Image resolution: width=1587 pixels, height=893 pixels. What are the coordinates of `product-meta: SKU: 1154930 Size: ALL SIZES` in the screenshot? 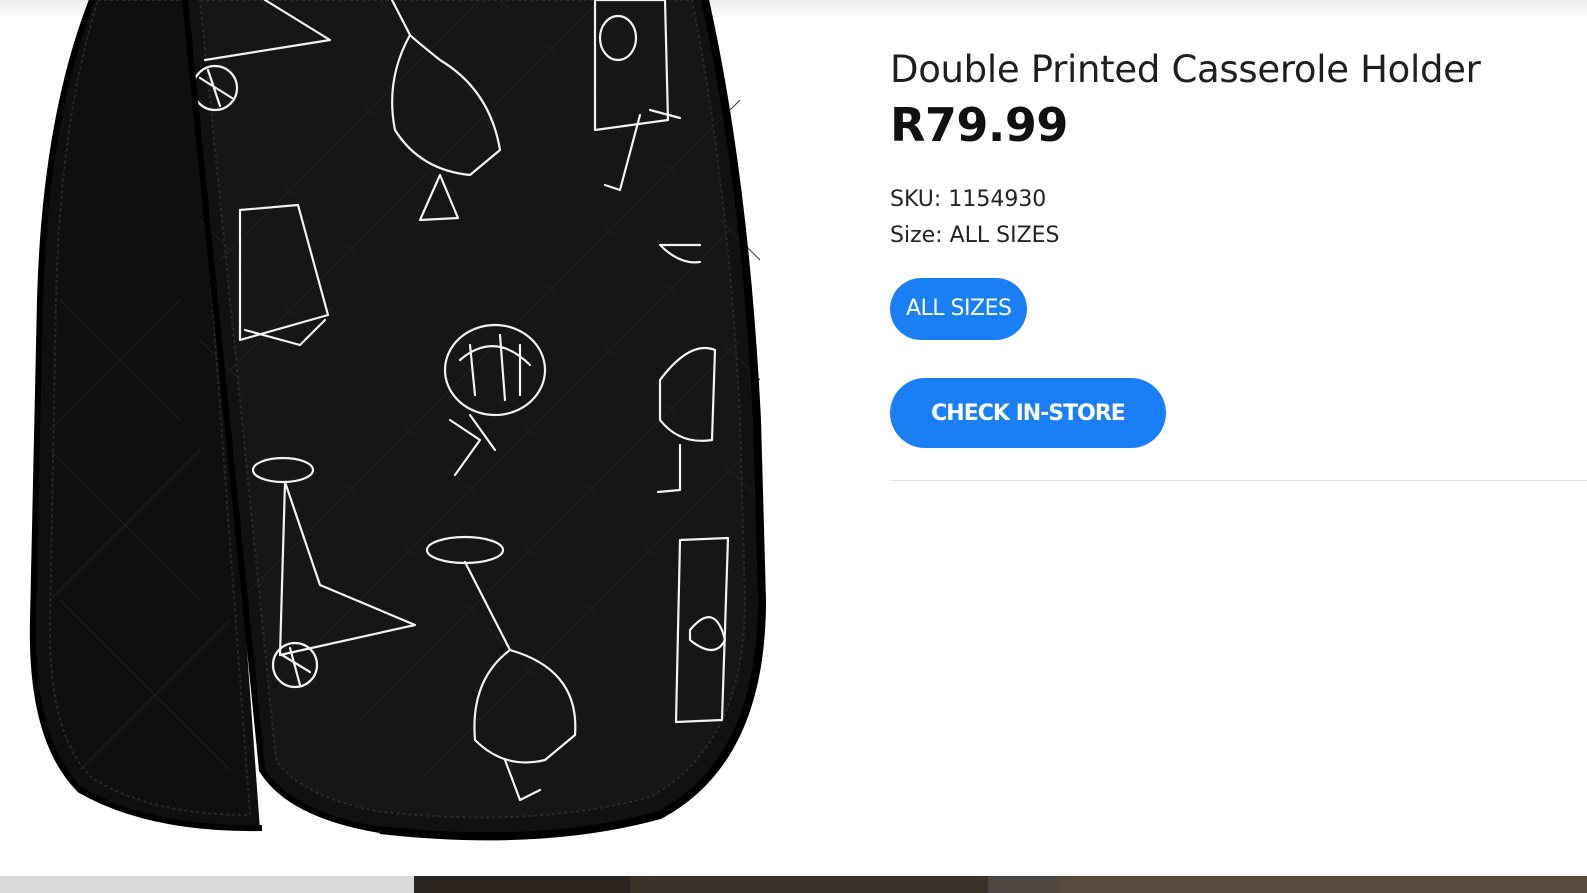 It's located at (1238, 218).